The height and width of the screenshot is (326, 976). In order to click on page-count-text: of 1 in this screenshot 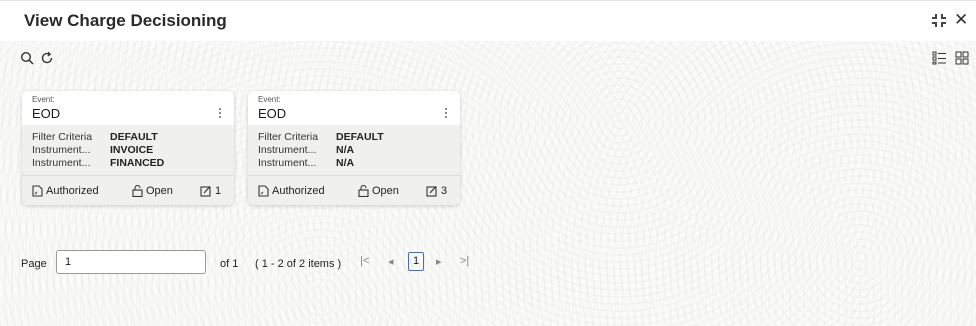, I will do `click(229, 264)`.